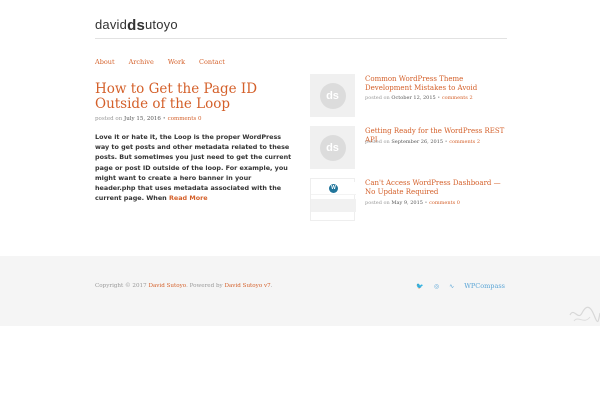 This screenshot has height=400, width=600. I want to click on wordpress-header: W, so click(333, 188).